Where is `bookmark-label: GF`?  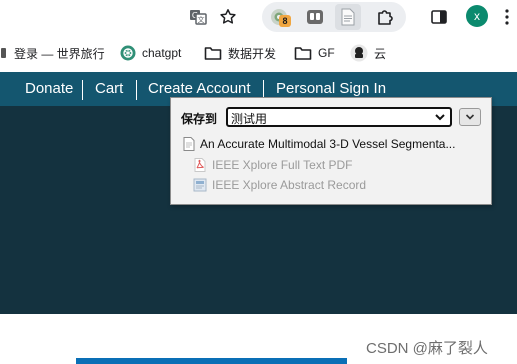
bookmark-label: GF is located at coordinates (326, 53).